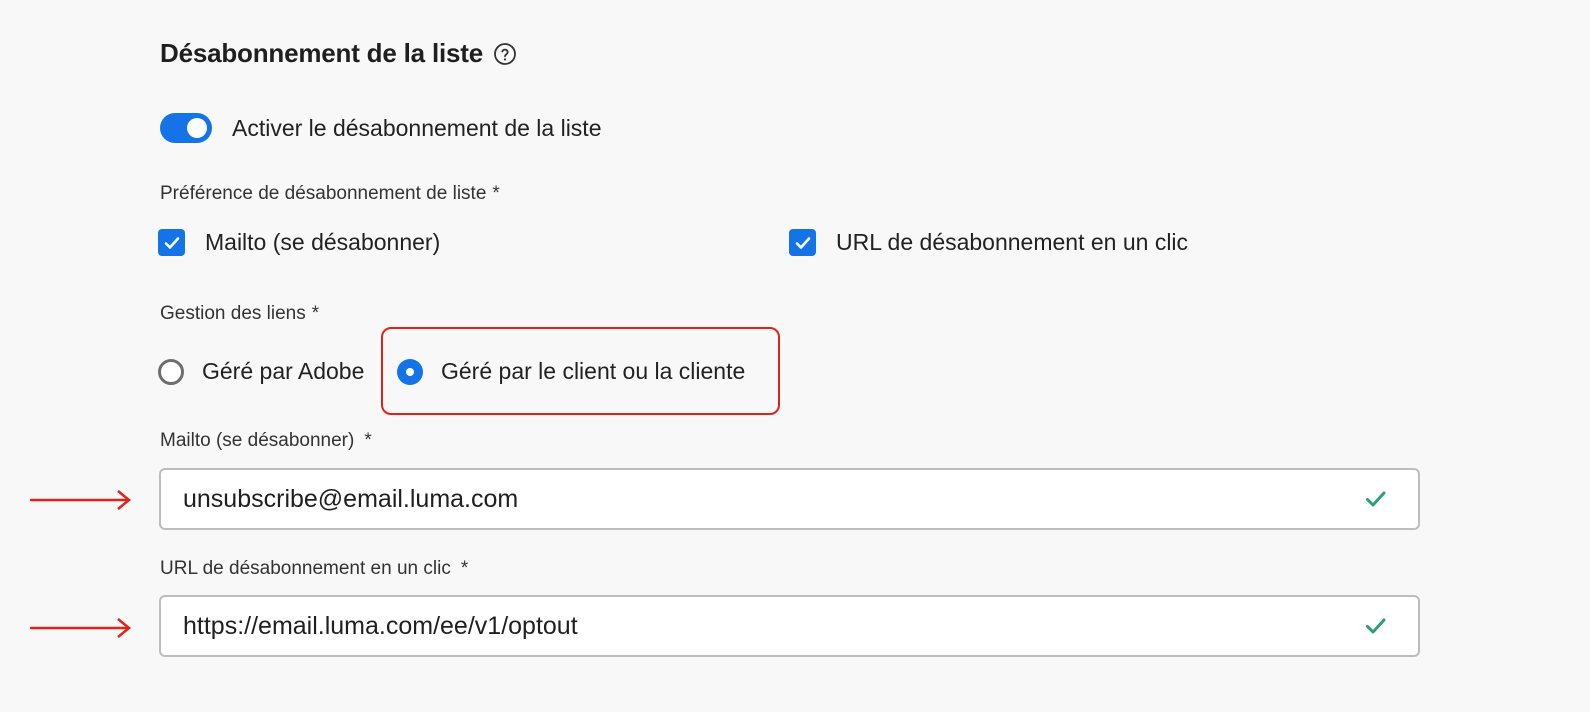 The height and width of the screenshot is (712, 1590). I want to click on preference-label: Préférence de désabonnement de liste *, so click(330, 194).